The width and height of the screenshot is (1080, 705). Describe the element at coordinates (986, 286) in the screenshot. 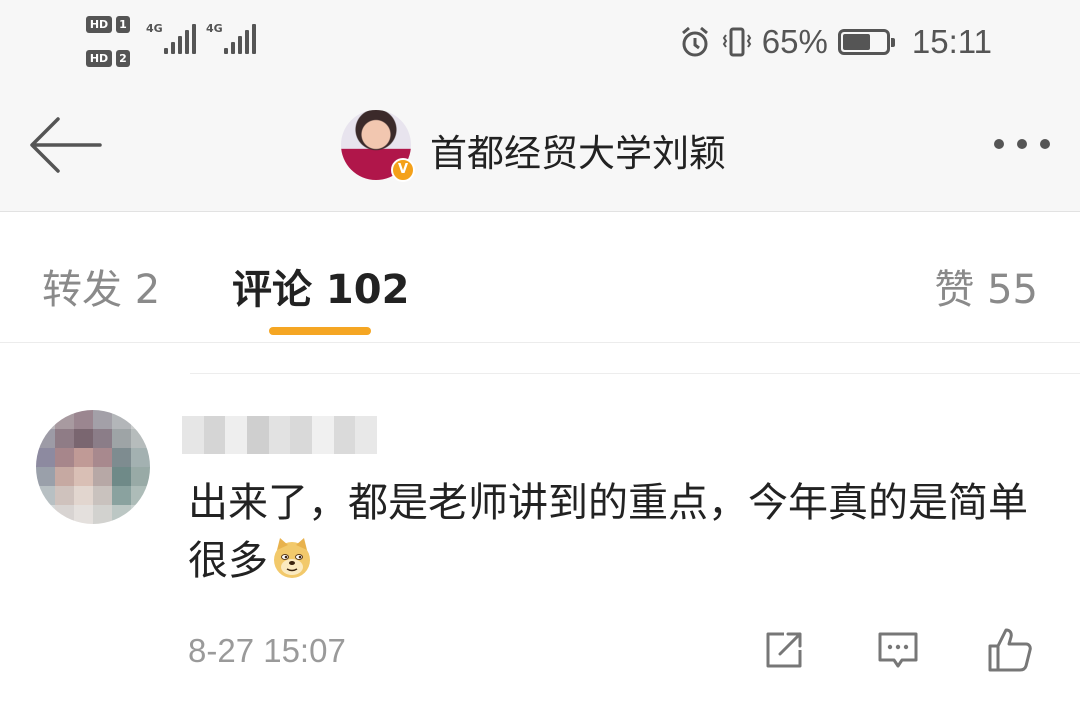

I see `tab-likes: 赞 55` at that location.